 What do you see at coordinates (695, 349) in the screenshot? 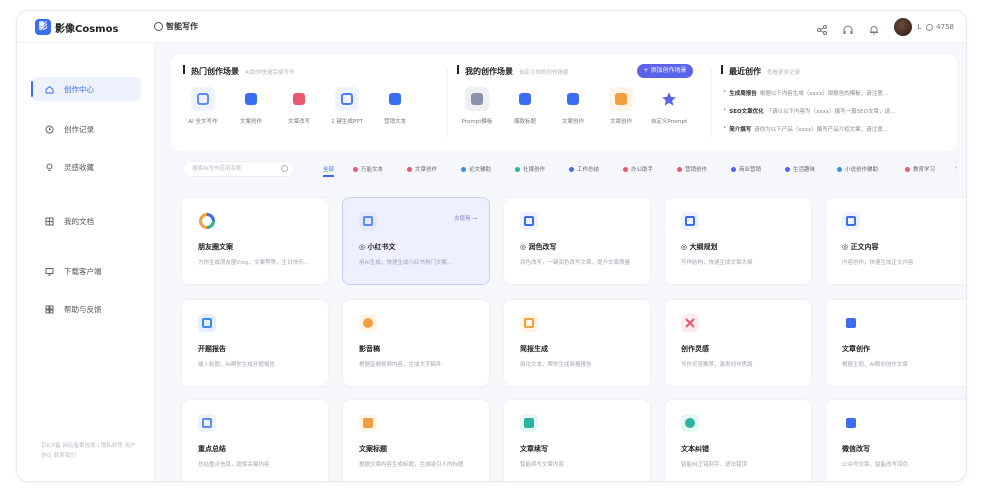
I see `card-title: 创作灵感` at bounding box center [695, 349].